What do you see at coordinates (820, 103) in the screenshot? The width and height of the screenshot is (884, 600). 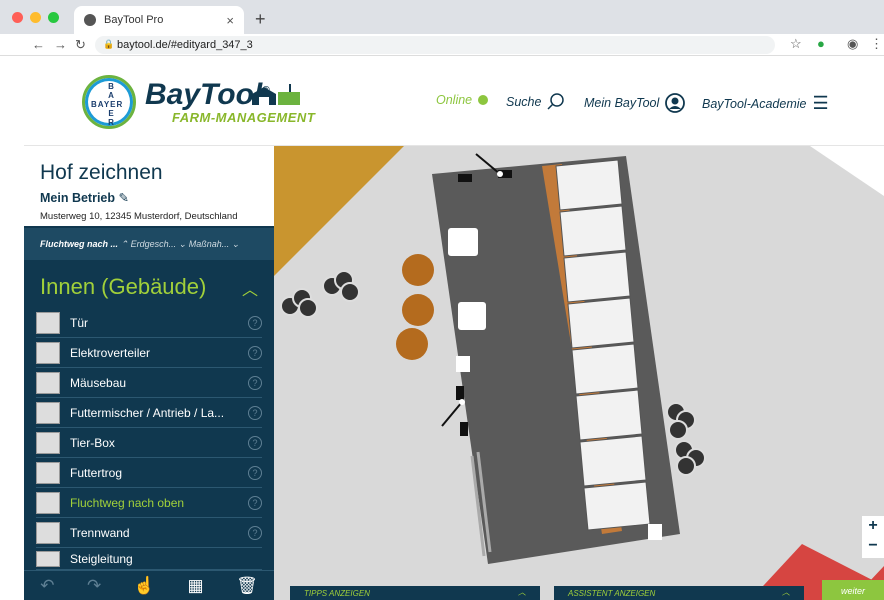 I see `hamburger-menu-icon: ☰` at bounding box center [820, 103].